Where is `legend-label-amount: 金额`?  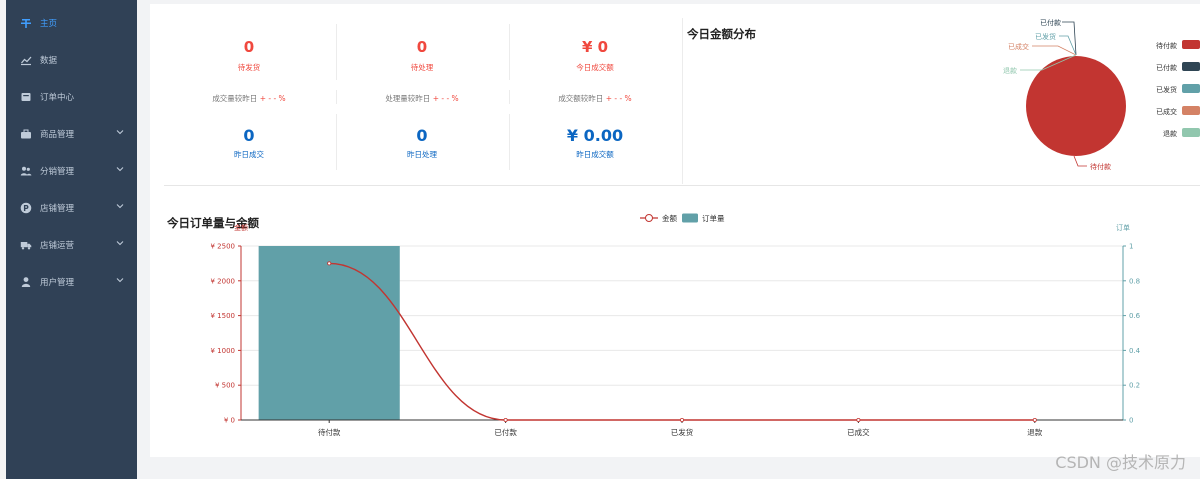 legend-label-amount: 金额 is located at coordinates (669, 218).